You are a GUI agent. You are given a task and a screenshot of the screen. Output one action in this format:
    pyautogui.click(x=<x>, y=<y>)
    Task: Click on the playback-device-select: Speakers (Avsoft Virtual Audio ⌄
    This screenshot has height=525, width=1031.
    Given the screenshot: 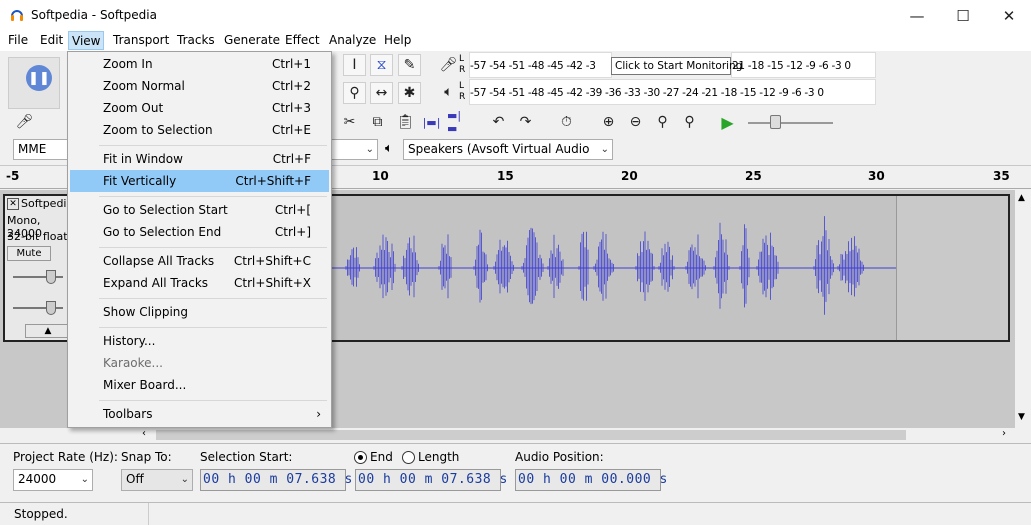 What is the action you would take?
    pyautogui.click(x=508, y=149)
    